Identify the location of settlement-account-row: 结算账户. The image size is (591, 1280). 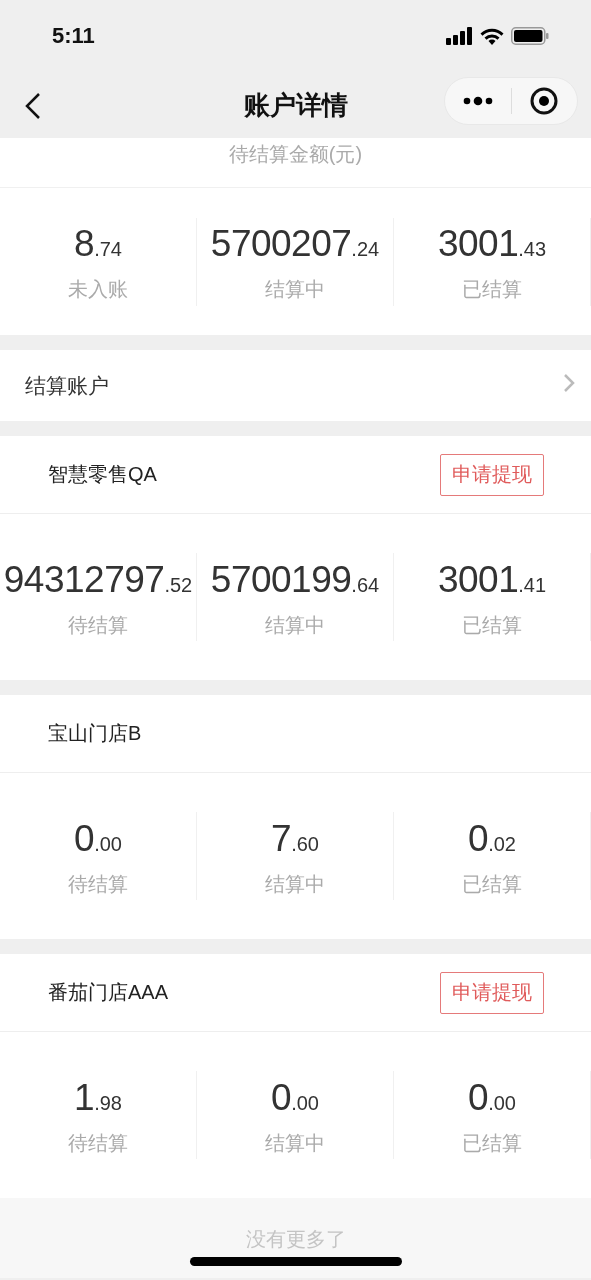
(295, 385).